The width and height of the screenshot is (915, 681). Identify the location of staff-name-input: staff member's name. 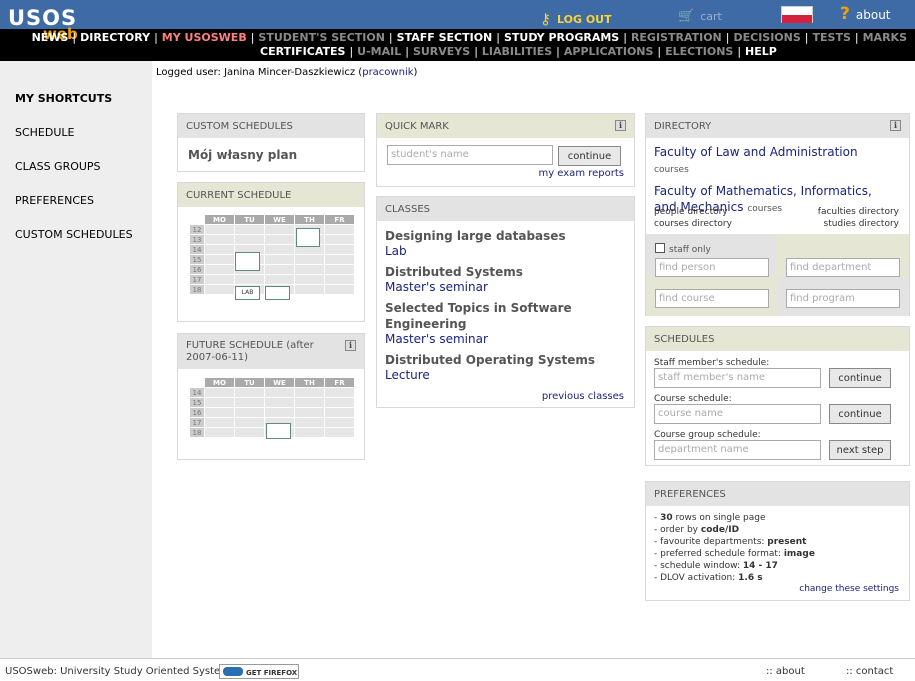
(737, 378).